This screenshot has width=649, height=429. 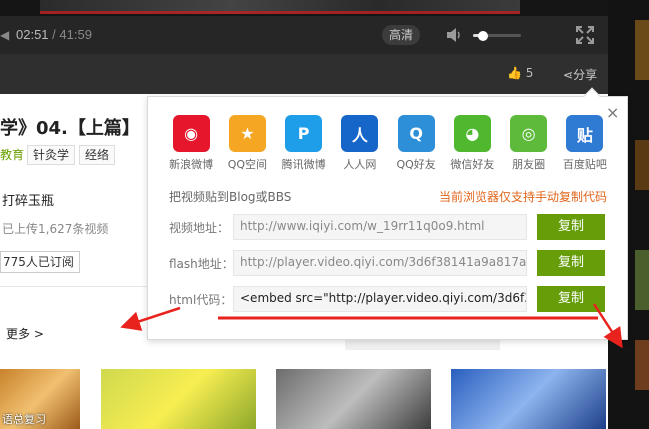 What do you see at coordinates (497, 36) in the screenshot?
I see `volume-slider` at bounding box center [497, 36].